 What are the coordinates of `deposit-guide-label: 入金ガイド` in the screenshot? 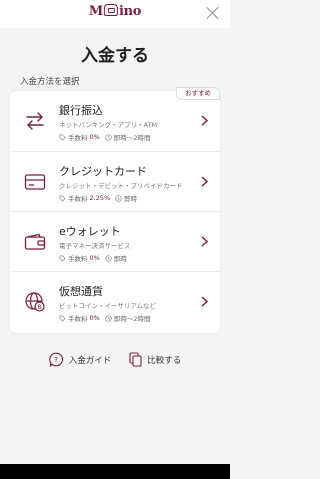 It's located at (90, 360).